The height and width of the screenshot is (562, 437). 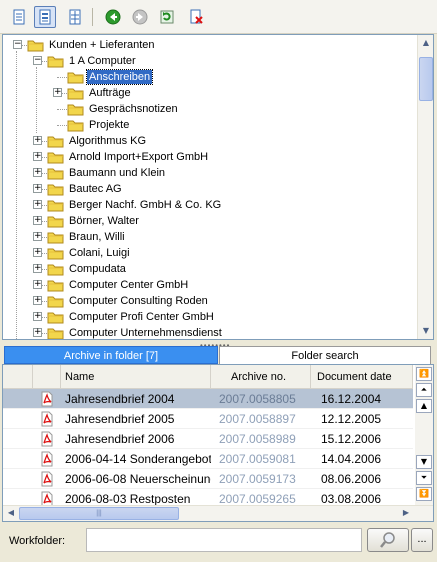 What do you see at coordinates (18, 377) in the screenshot?
I see `header-selector-cell` at bounding box center [18, 377].